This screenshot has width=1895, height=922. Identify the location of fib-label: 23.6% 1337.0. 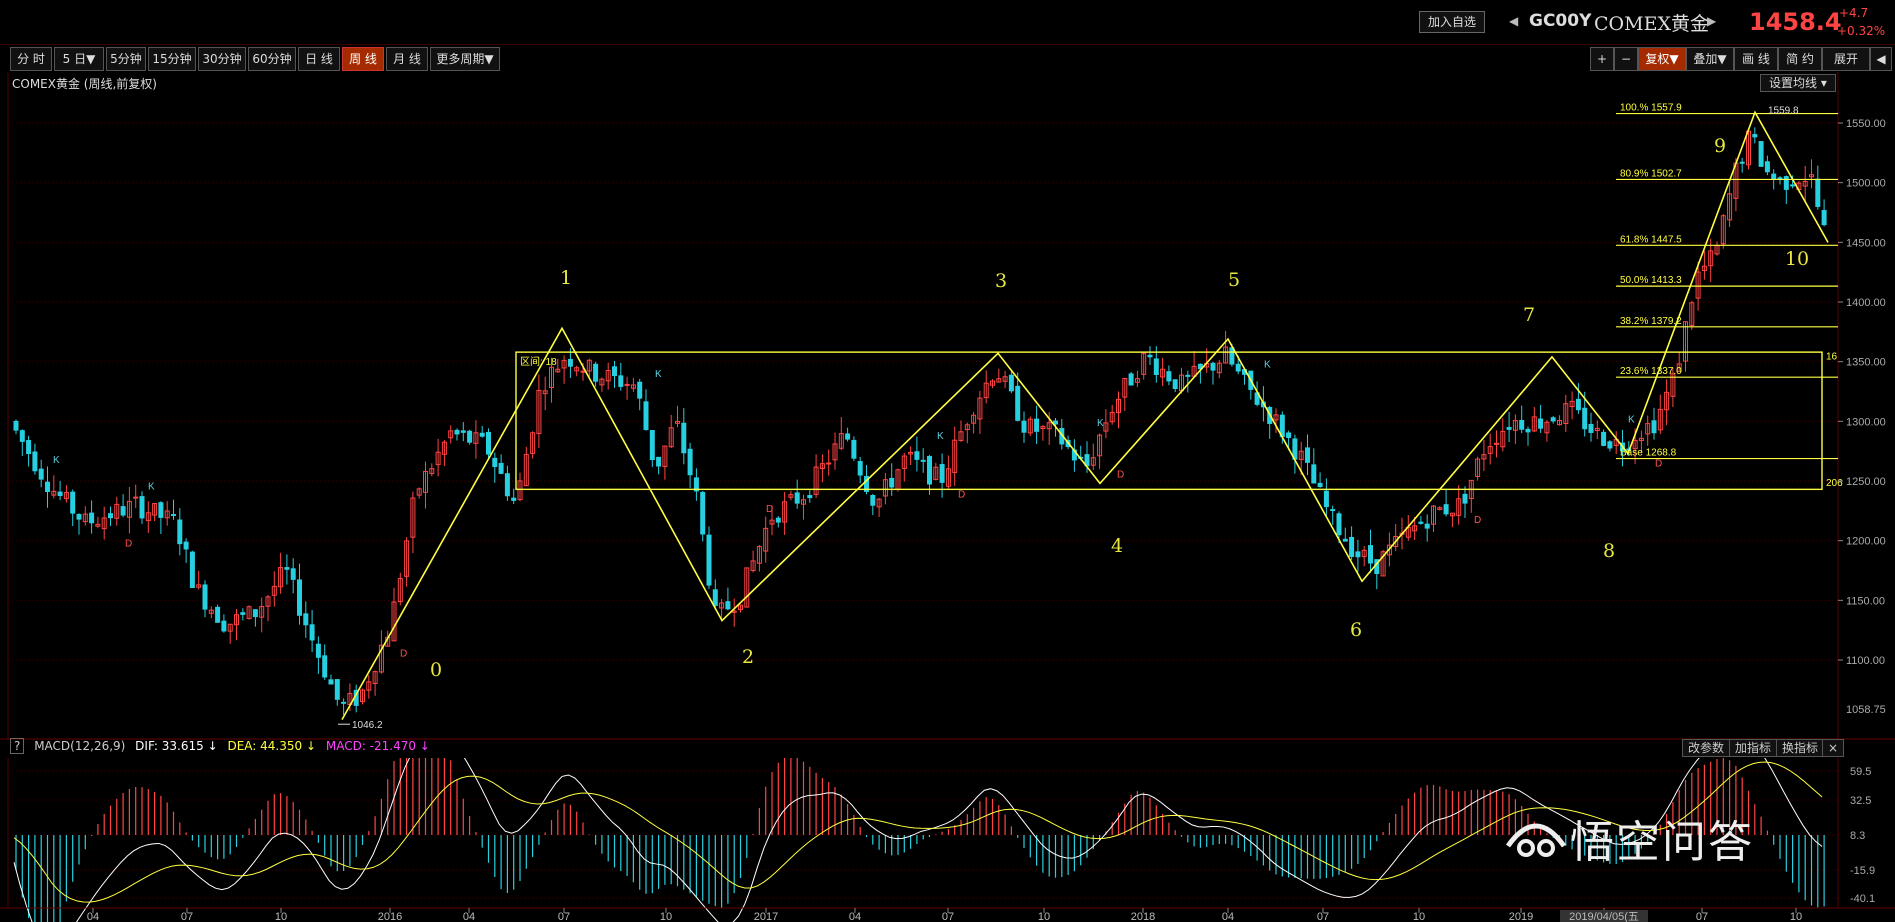
(1651, 371).